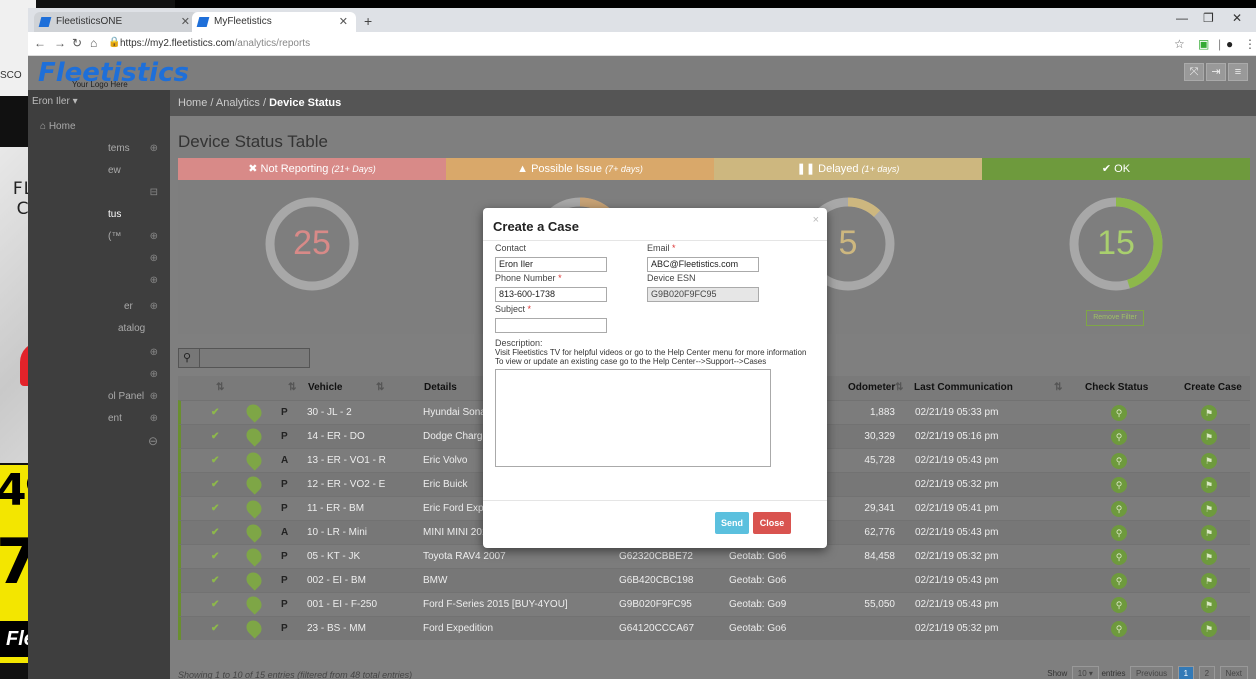 The height and width of the screenshot is (679, 1256). Describe the element at coordinates (99, 329) in the screenshot. I see `sidebar-item-catalog: atalog` at that location.